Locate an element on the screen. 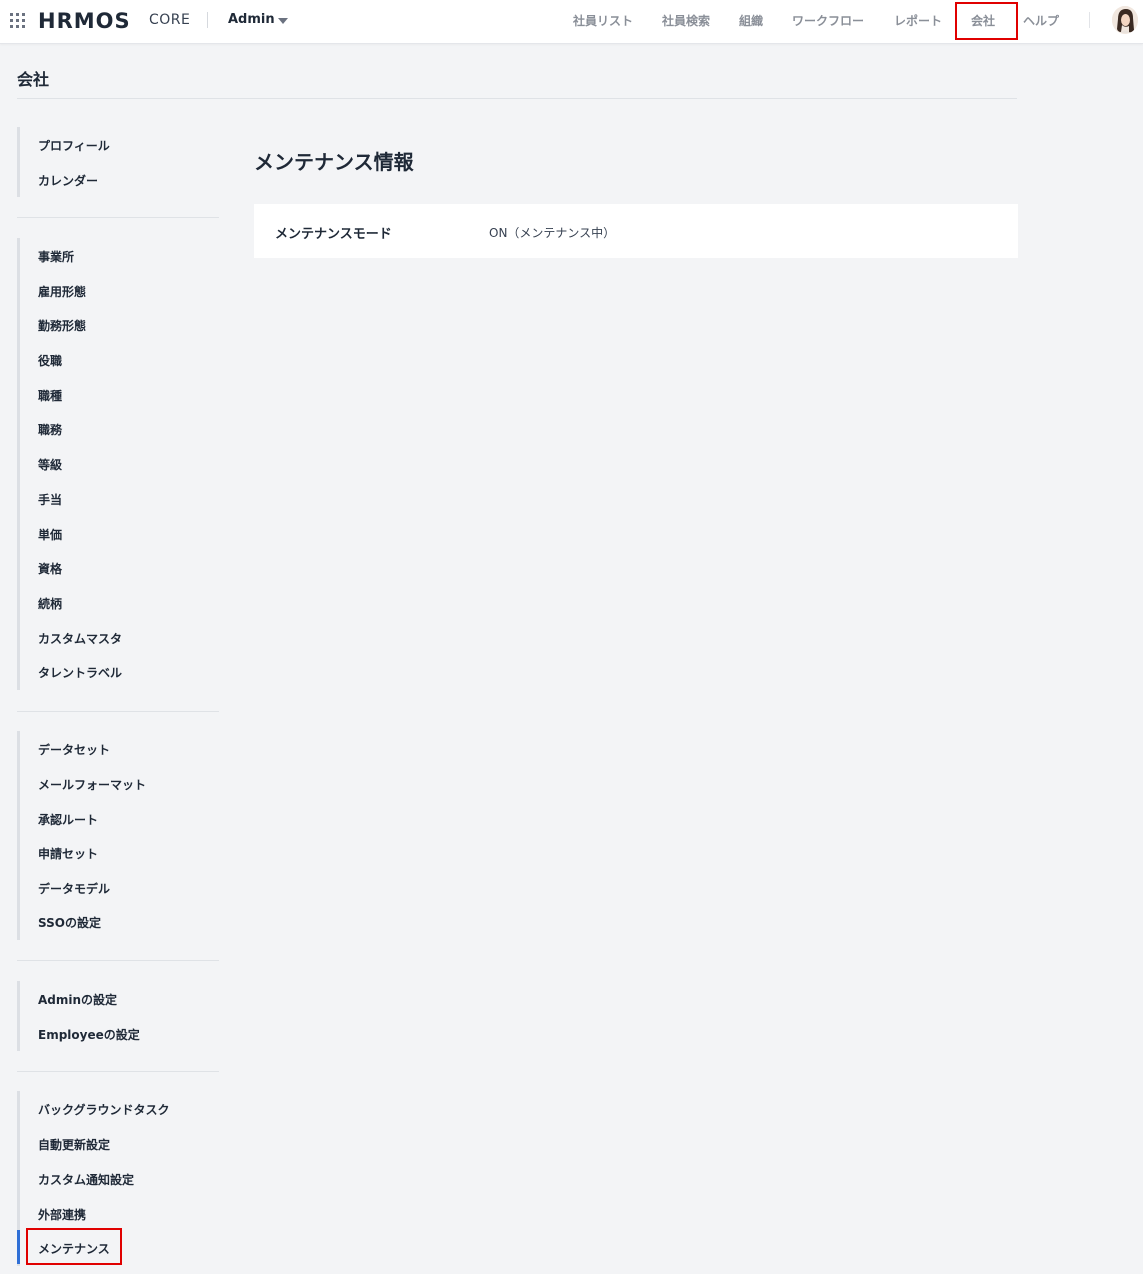  sidebar-item-position: 役職 is located at coordinates (50, 360).